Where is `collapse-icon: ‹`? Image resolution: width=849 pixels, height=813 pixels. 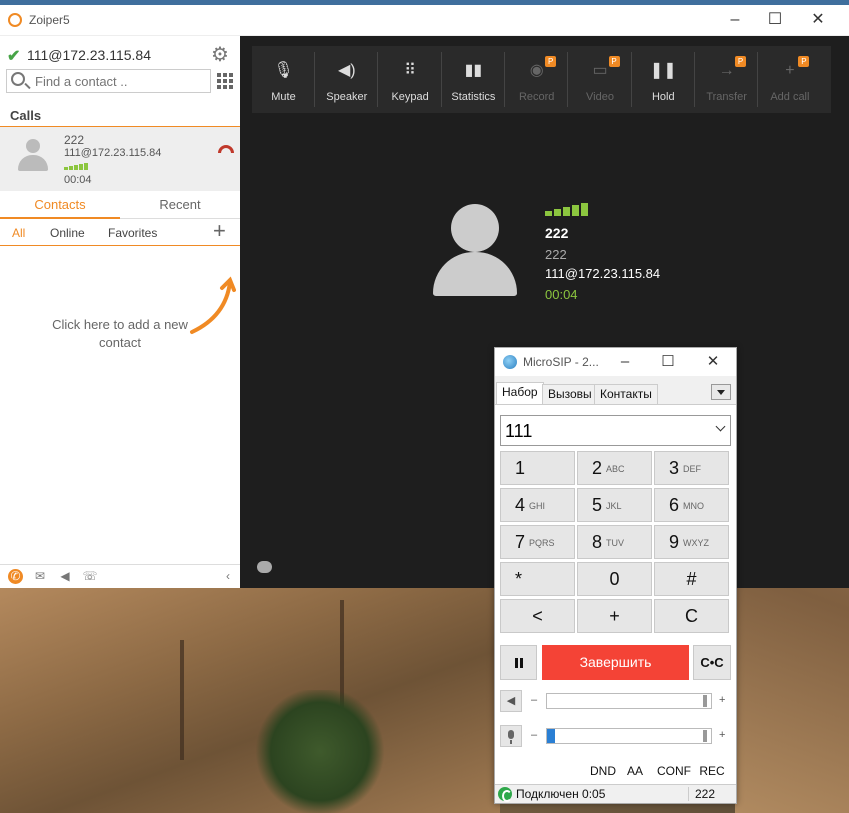 collapse-icon: ‹ is located at coordinates (228, 576).